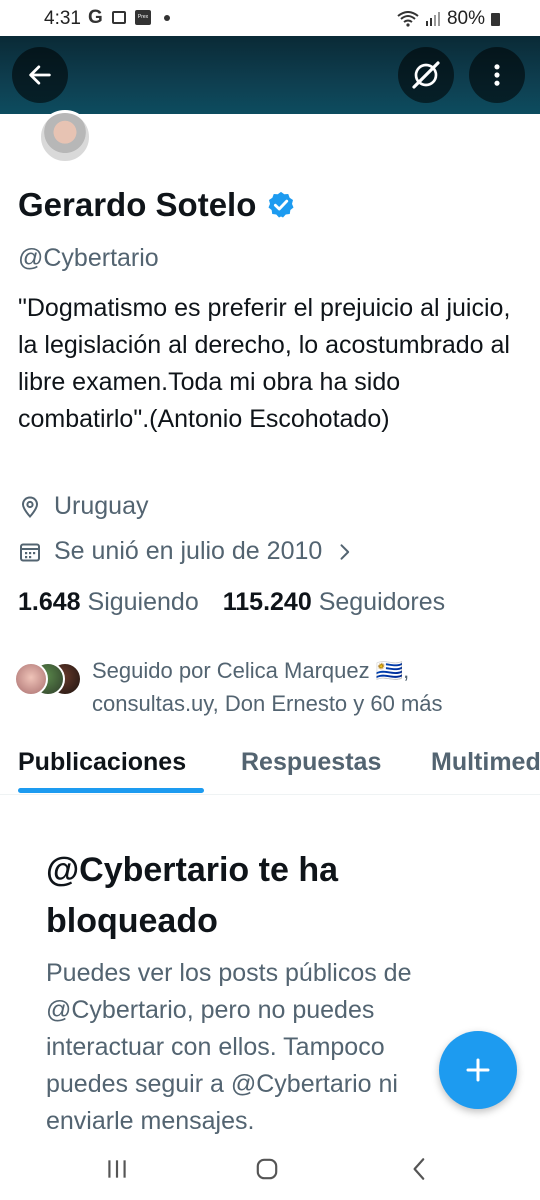 The image size is (540, 1200). I want to click on signal-icon, so click(432, 19).